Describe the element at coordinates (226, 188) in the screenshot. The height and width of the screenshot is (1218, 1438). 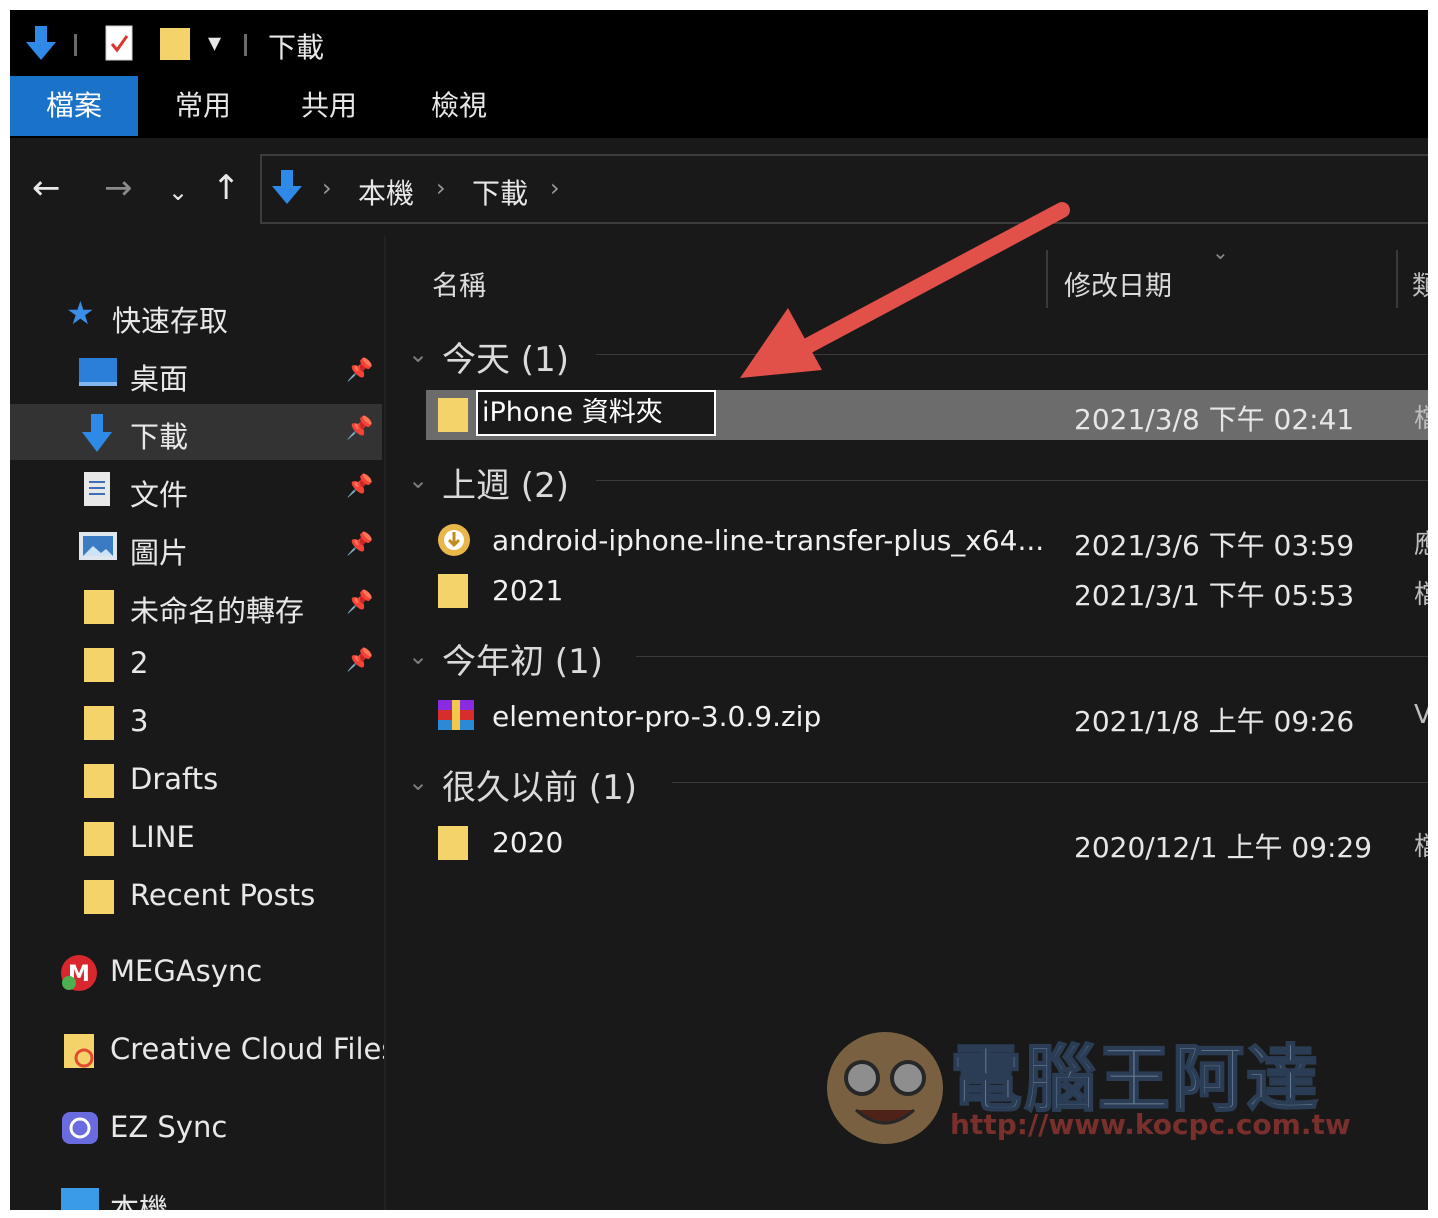
I see `up-arrow-icon: ↑` at that location.